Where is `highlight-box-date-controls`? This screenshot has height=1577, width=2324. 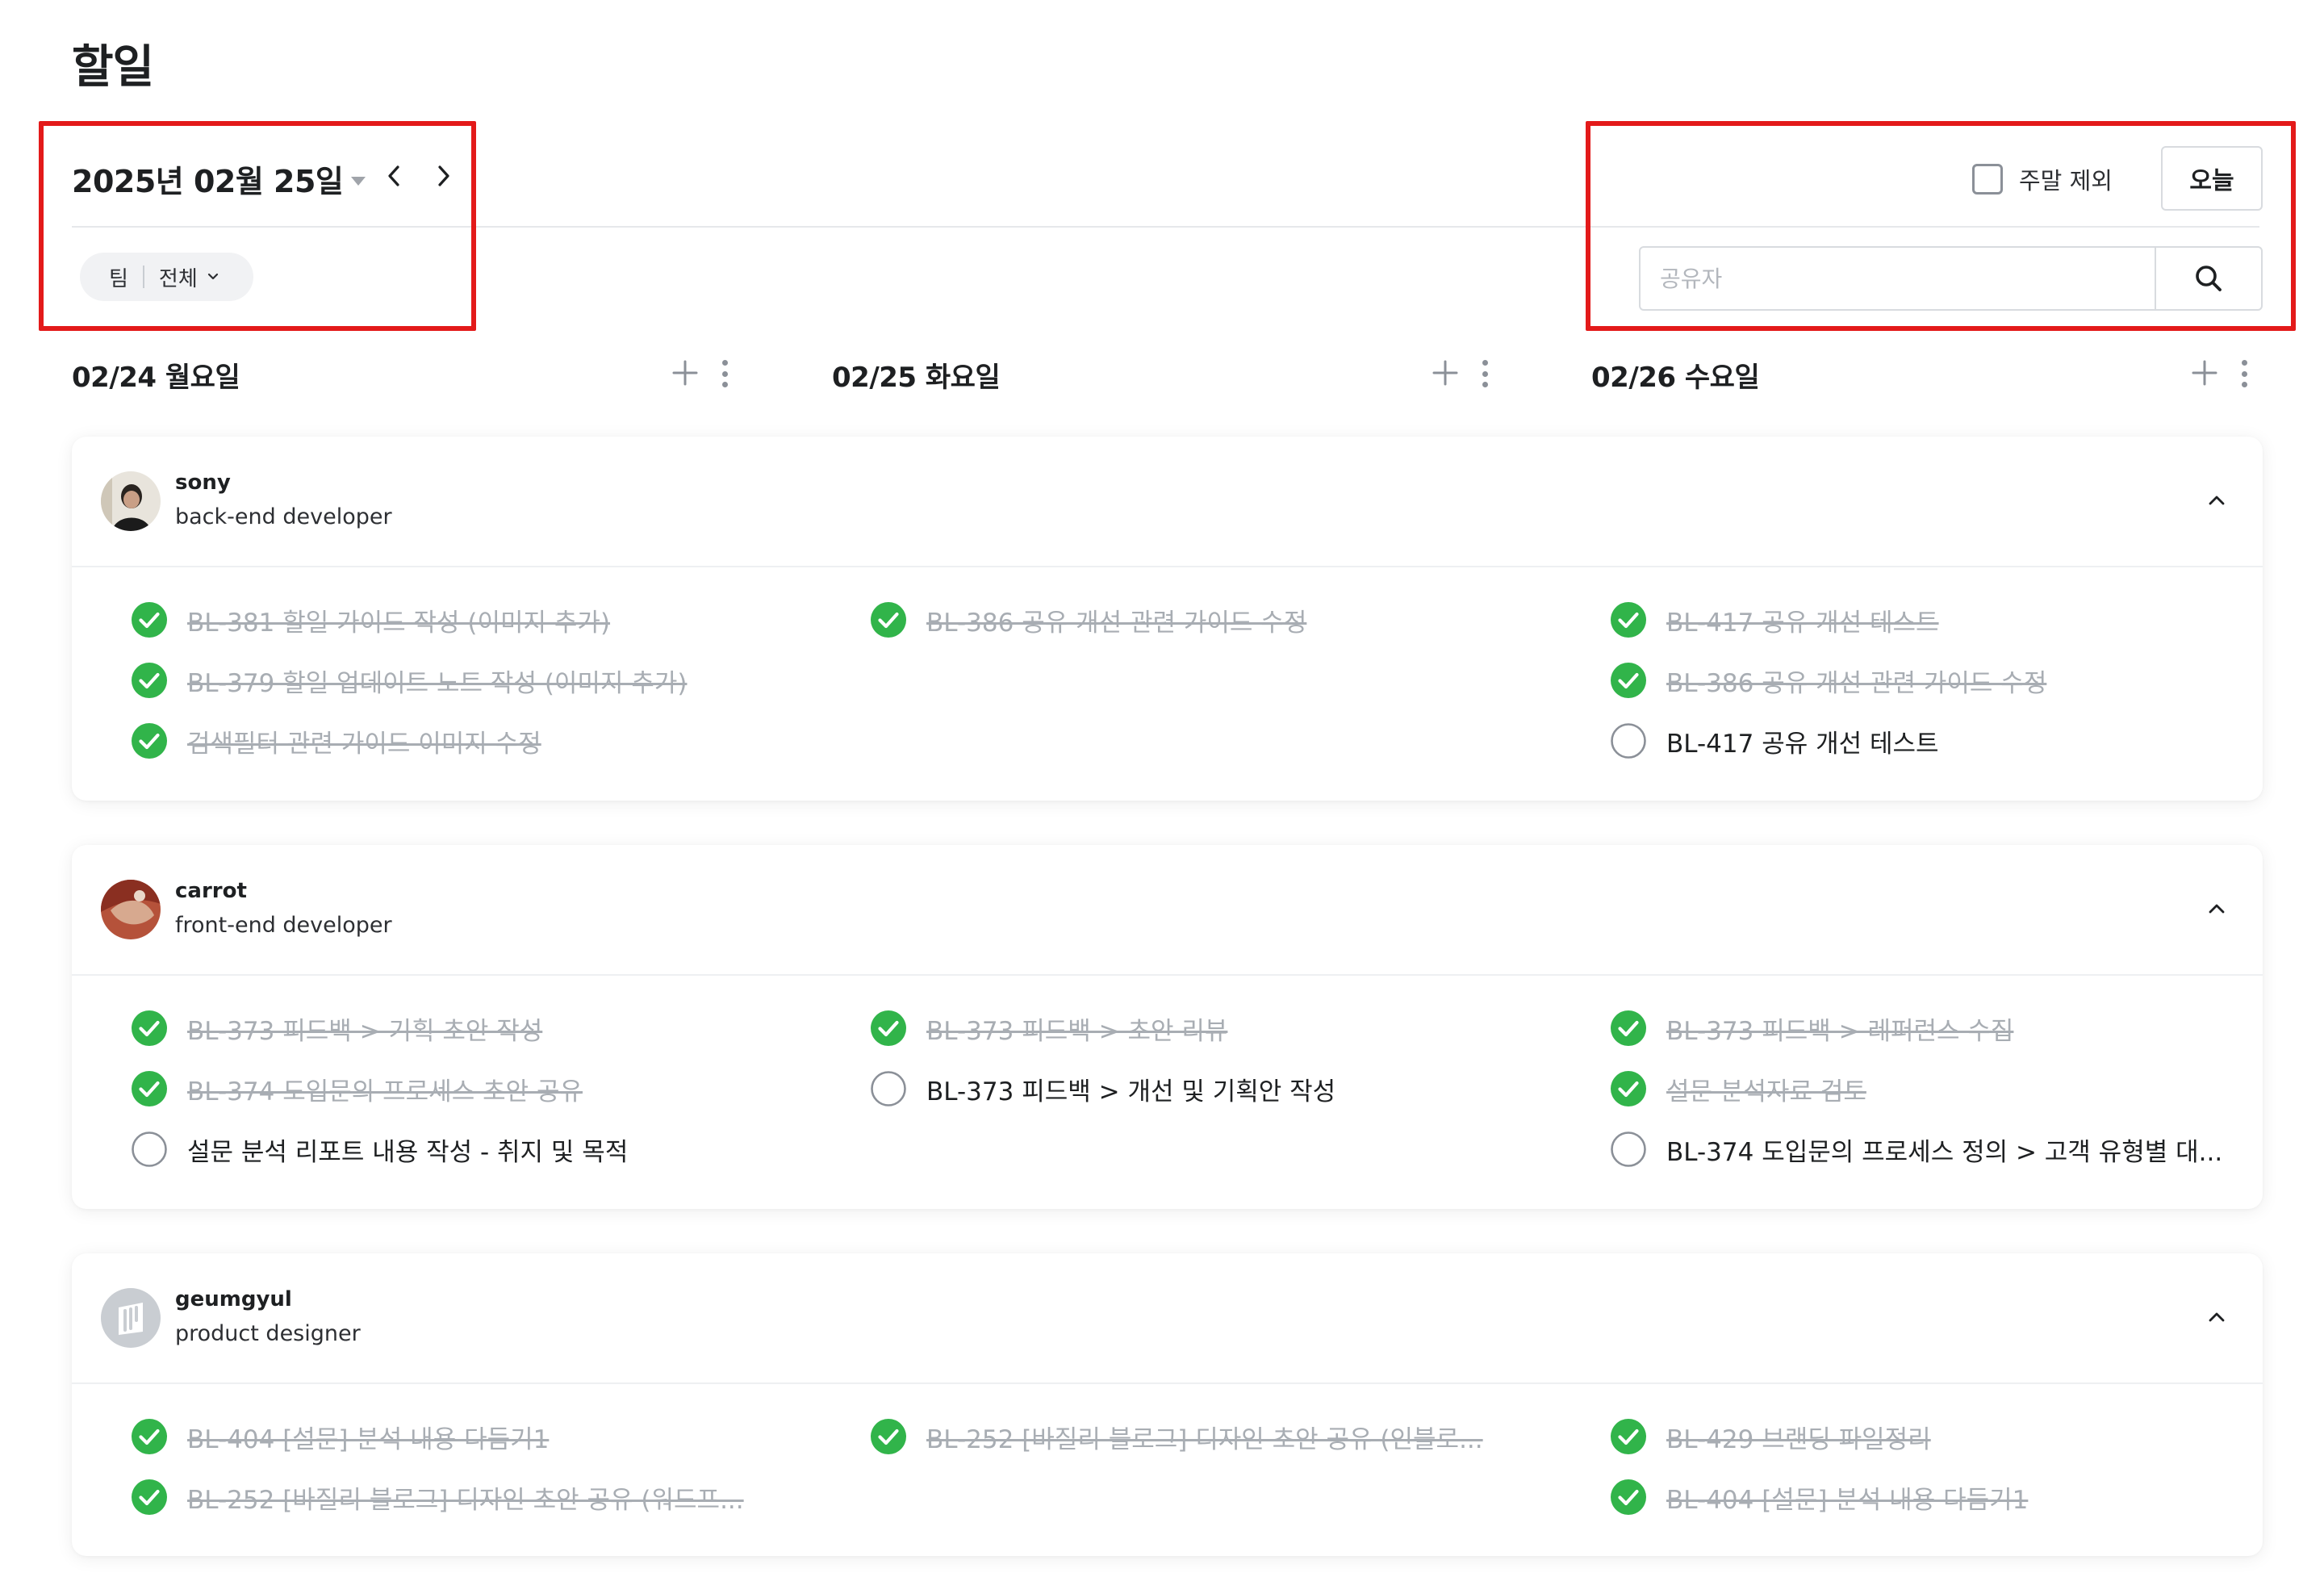
highlight-box-date-controls is located at coordinates (257, 226).